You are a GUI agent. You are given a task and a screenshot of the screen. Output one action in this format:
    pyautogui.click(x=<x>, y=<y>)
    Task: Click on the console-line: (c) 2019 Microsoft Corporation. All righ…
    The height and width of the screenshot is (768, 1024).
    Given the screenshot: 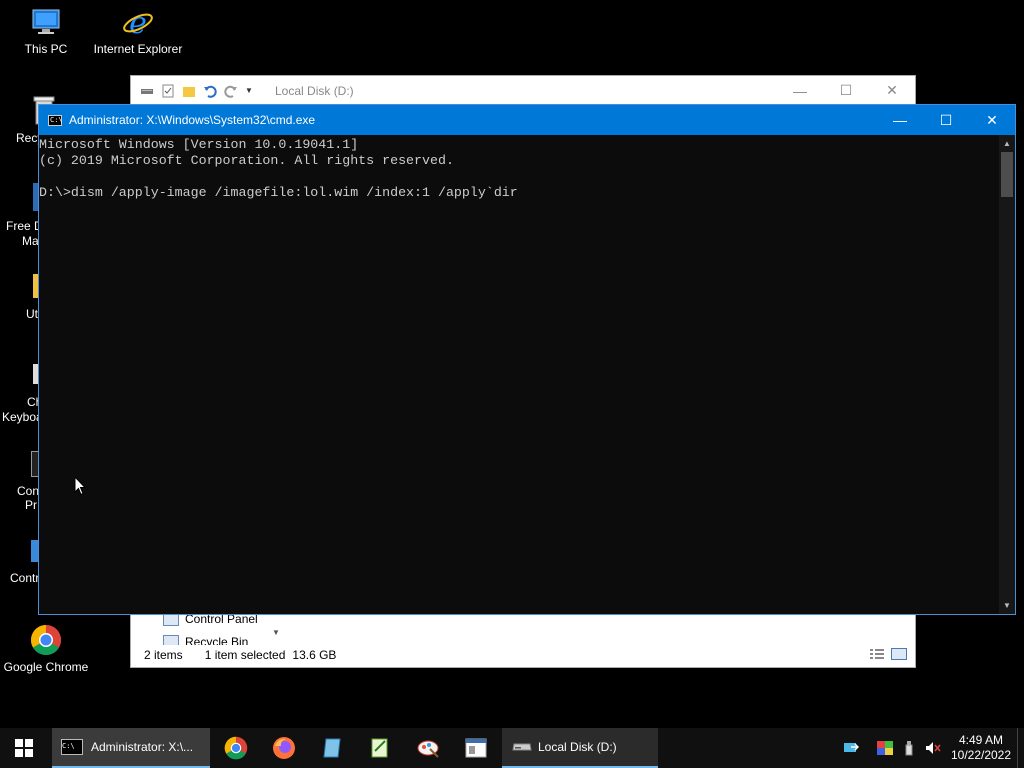 What is the action you would take?
    pyautogui.click(x=246, y=160)
    